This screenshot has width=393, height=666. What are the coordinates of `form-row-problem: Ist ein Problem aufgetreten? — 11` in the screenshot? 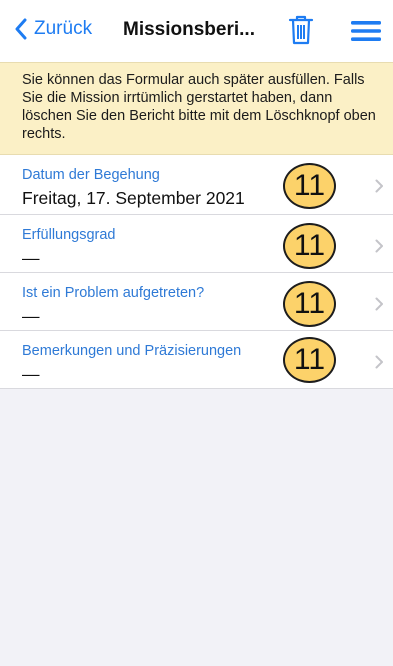 It's located at (196, 302).